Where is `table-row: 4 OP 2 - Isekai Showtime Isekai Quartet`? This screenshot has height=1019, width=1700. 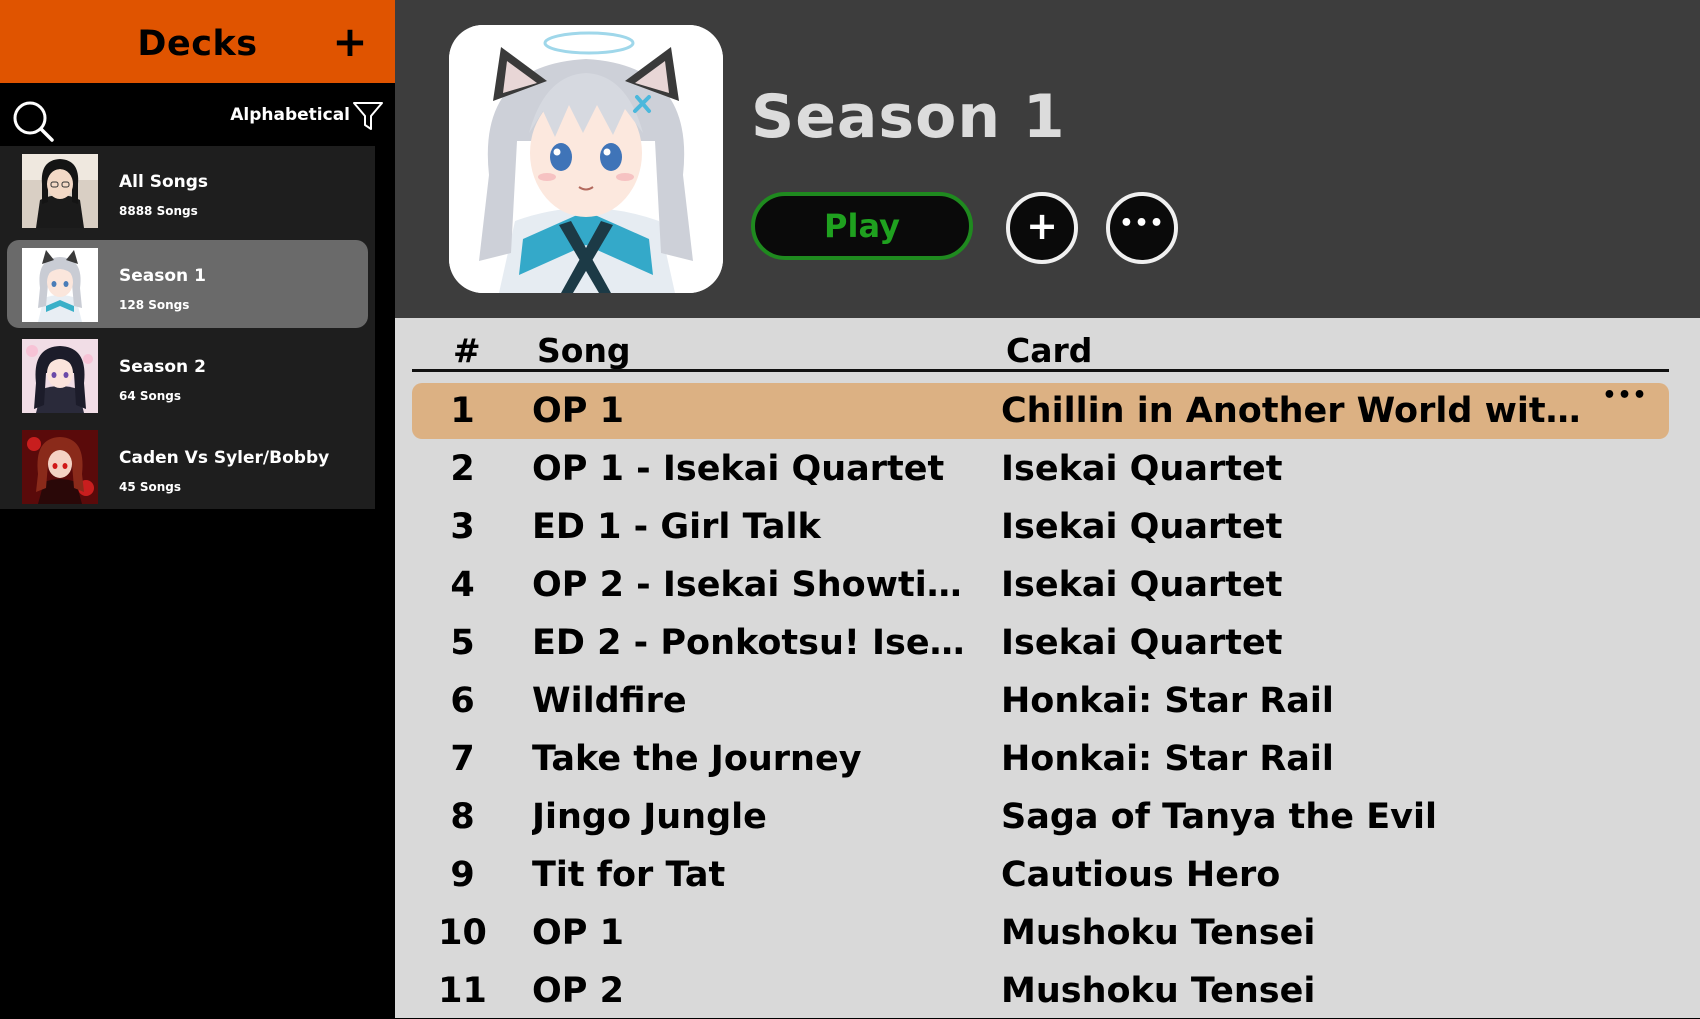
table-row: 4 OP 2 - Isekai Showtime Isekai Quartet is located at coordinates (1040, 585).